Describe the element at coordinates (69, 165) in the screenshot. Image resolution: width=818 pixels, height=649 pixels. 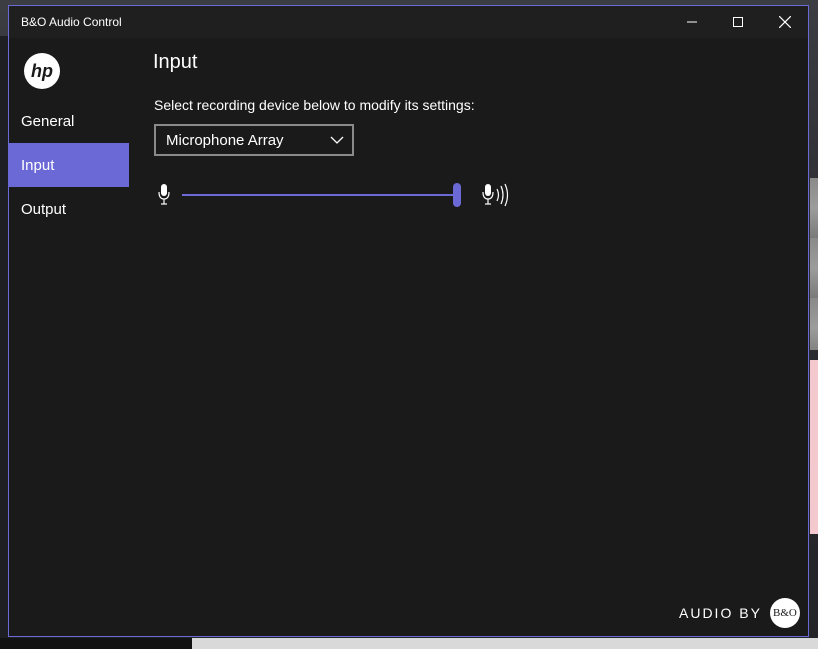
I see `sidebar-item-input: Input` at that location.